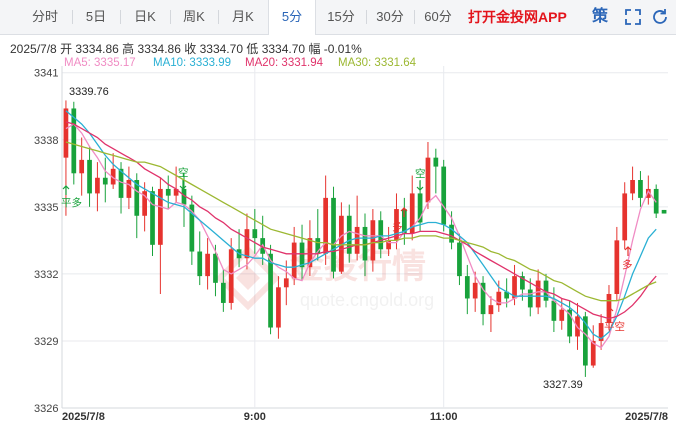 This screenshot has width=676, height=424. Describe the element at coordinates (255, 417) in the screenshot. I see `x-tick-label: 9:00` at that location.